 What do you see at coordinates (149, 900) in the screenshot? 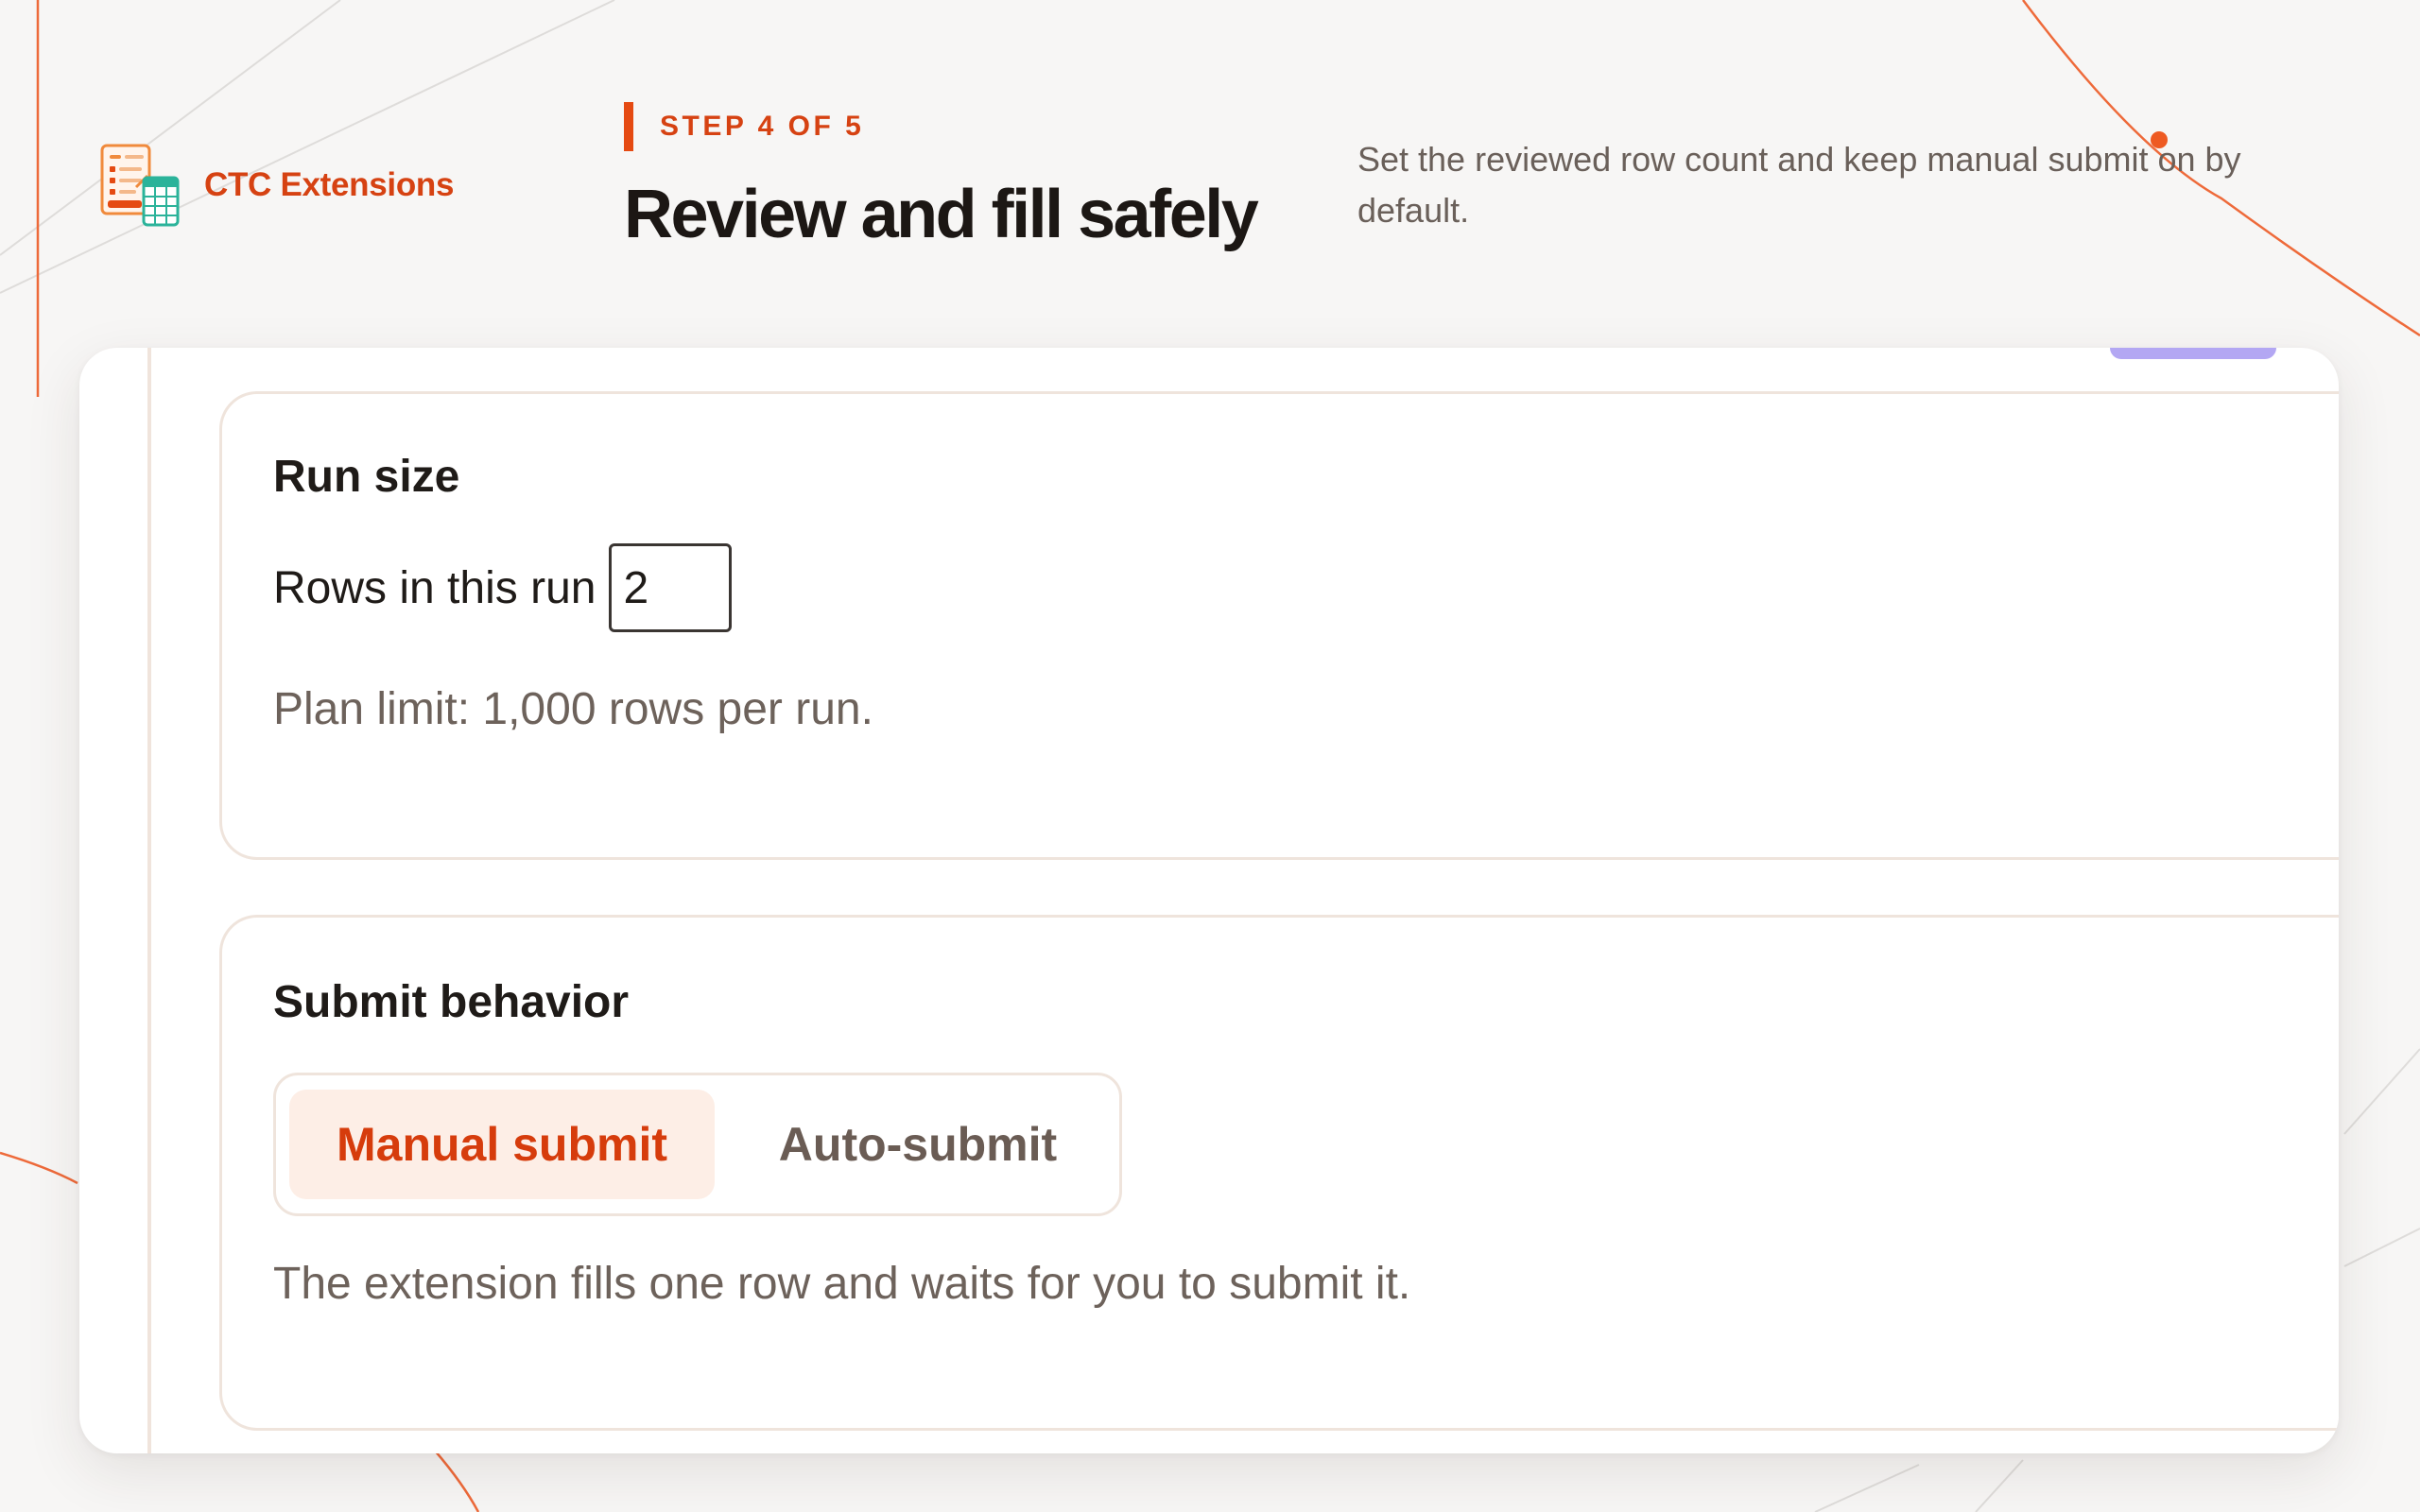
I see `card-rail` at bounding box center [149, 900].